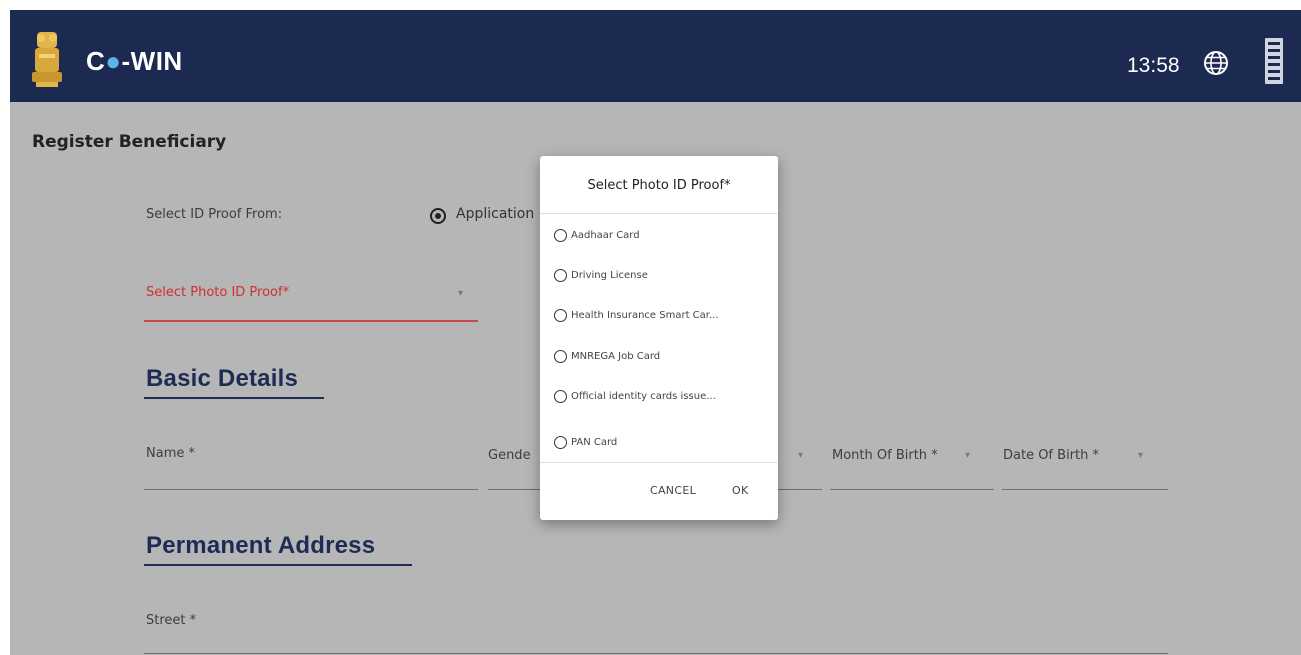 The height and width of the screenshot is (655, 1301). I want to click on option-label: PAN Card, so click(594, 442).